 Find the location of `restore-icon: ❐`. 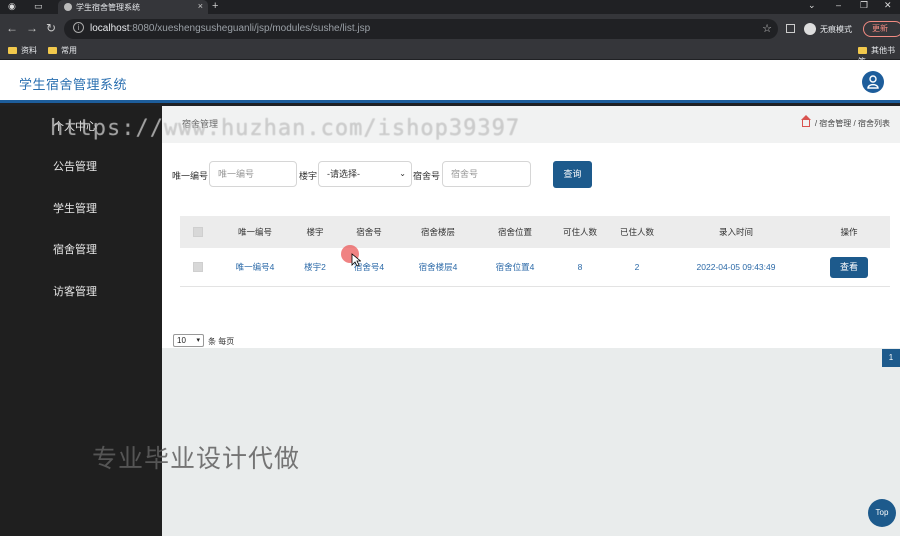

restore-icon: ❐ is located at coordinates (864, 5).